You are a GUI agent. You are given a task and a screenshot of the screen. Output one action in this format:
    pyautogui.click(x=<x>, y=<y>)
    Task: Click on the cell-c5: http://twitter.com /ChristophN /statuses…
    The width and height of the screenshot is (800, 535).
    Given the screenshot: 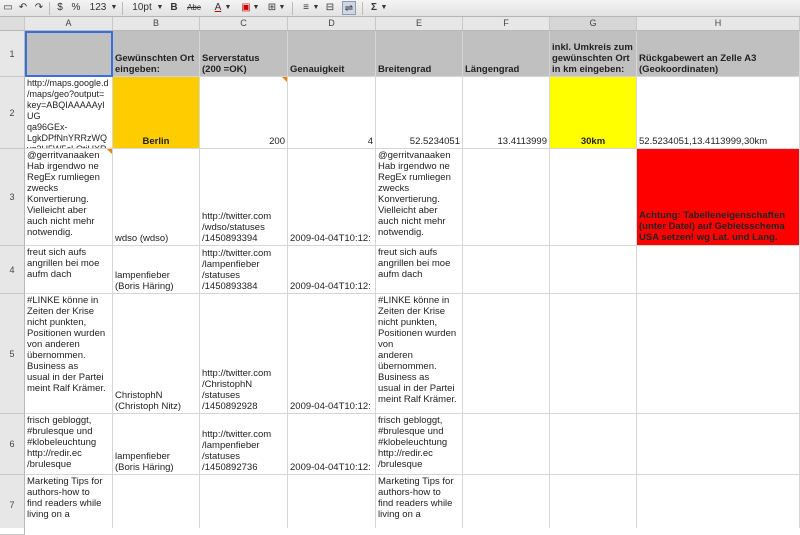 What is the action you would take?
    pyautogui.click(x=244, y=354)
    